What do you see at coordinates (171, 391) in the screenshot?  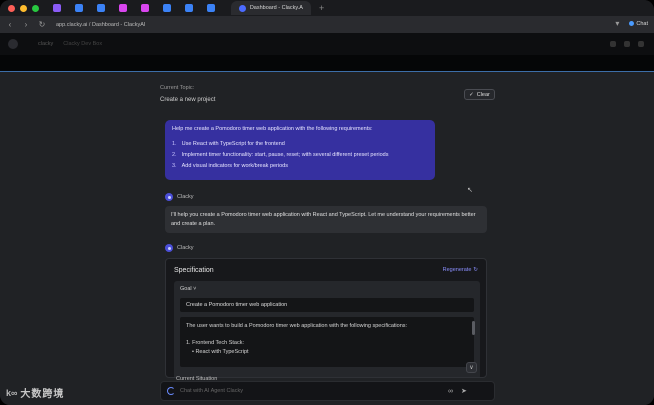 I see `loading-spinner-icon` at bounding box center [171, 391].